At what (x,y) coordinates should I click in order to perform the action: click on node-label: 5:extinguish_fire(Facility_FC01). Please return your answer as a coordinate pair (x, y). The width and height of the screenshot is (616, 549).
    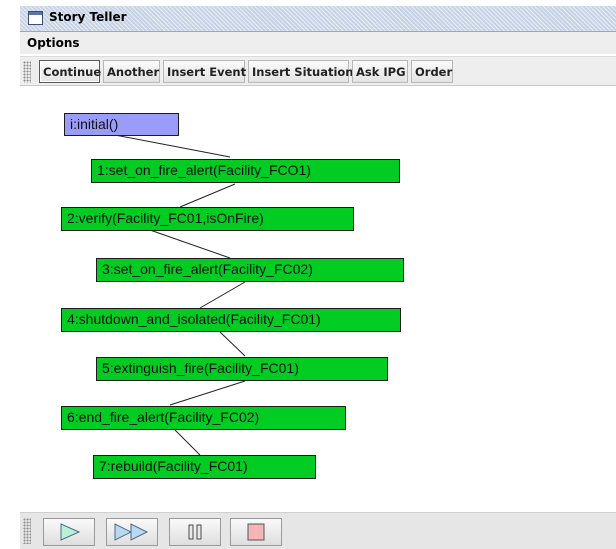
    Looking at the image, I should click on (200, 368).